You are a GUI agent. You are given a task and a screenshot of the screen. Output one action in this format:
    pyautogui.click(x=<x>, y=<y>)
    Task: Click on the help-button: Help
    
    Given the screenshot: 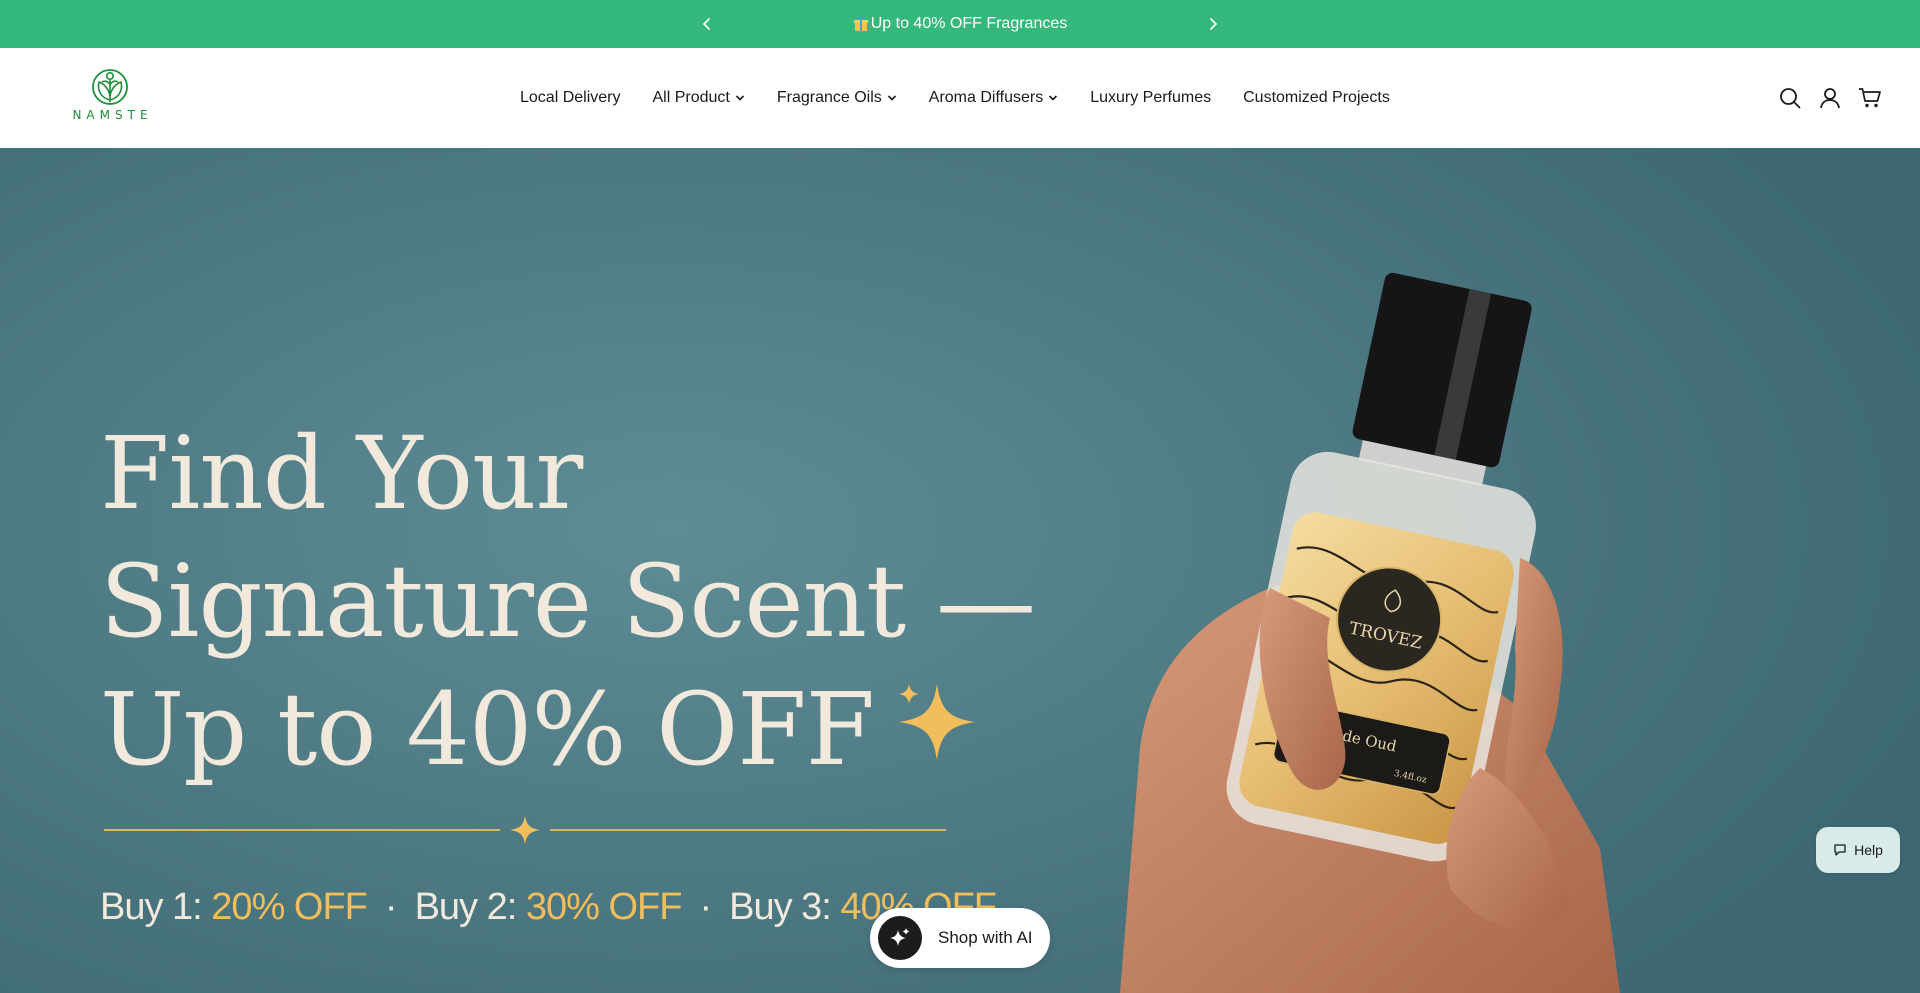 What is the action you would take?
    pyautogui.click(x=1858, y=850)
    